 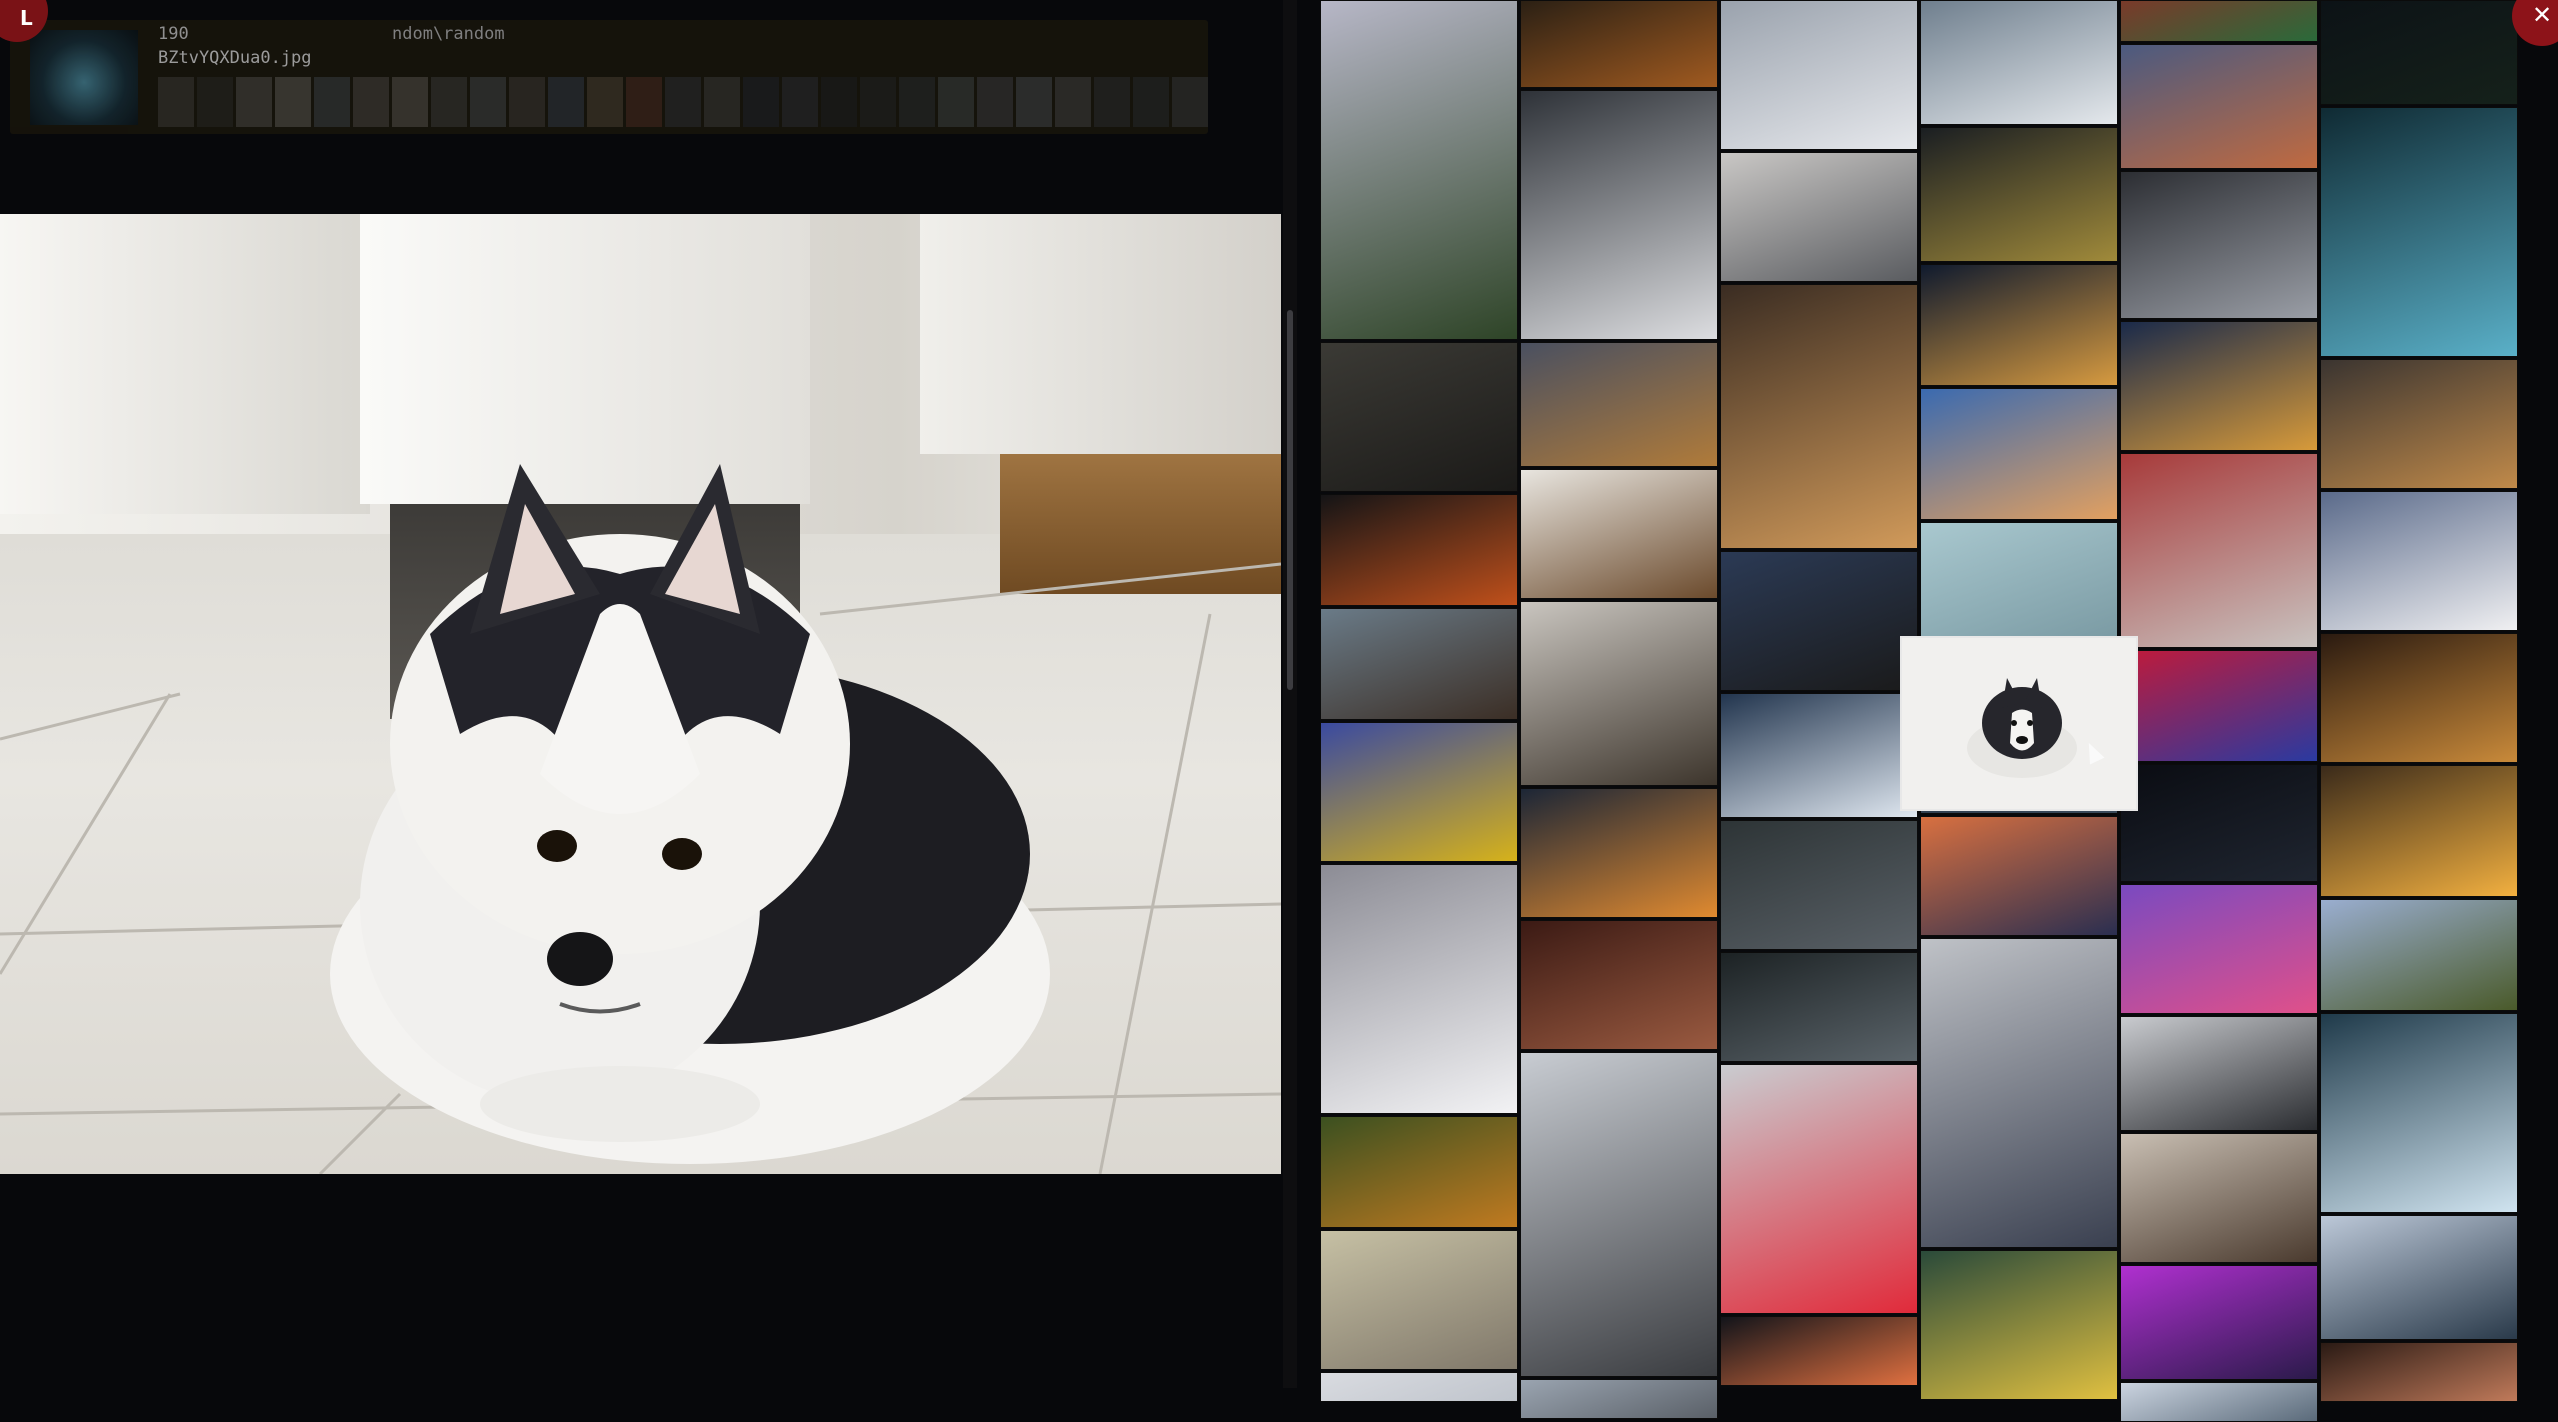 What do you see at coordinates (173, 34) in the screenshot?
I see `image-index: 190` at bounding box center [173, 34].